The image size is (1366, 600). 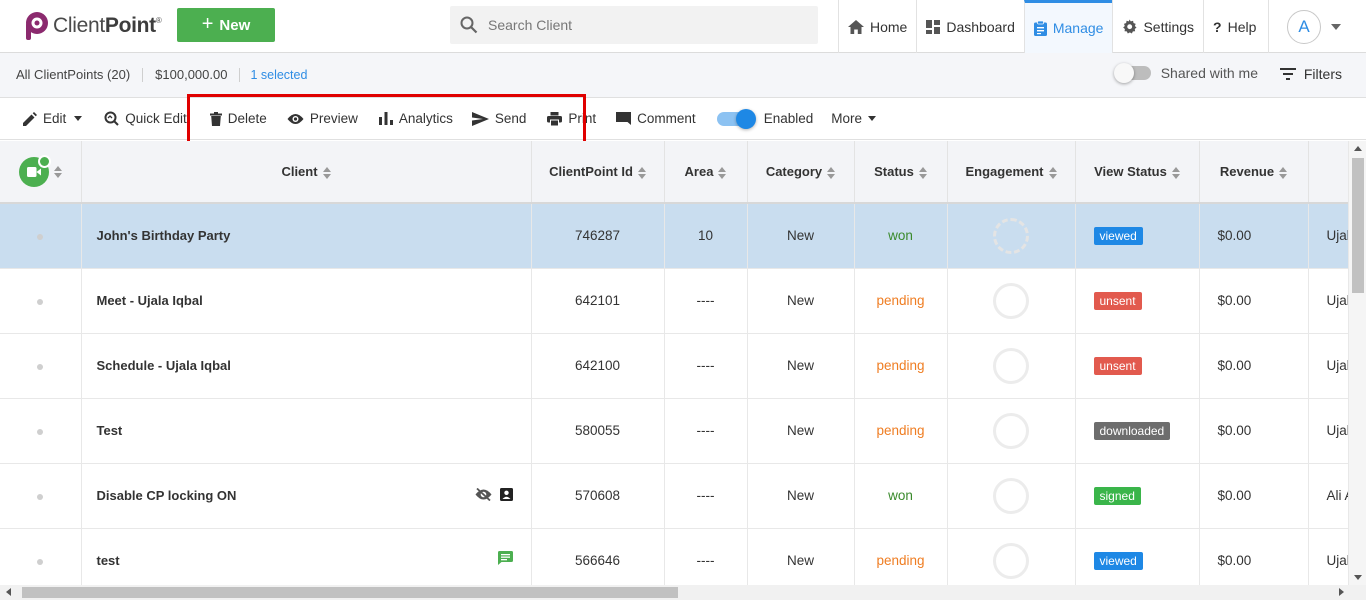 I want to click on search-icon, so click(x=469, y=25).